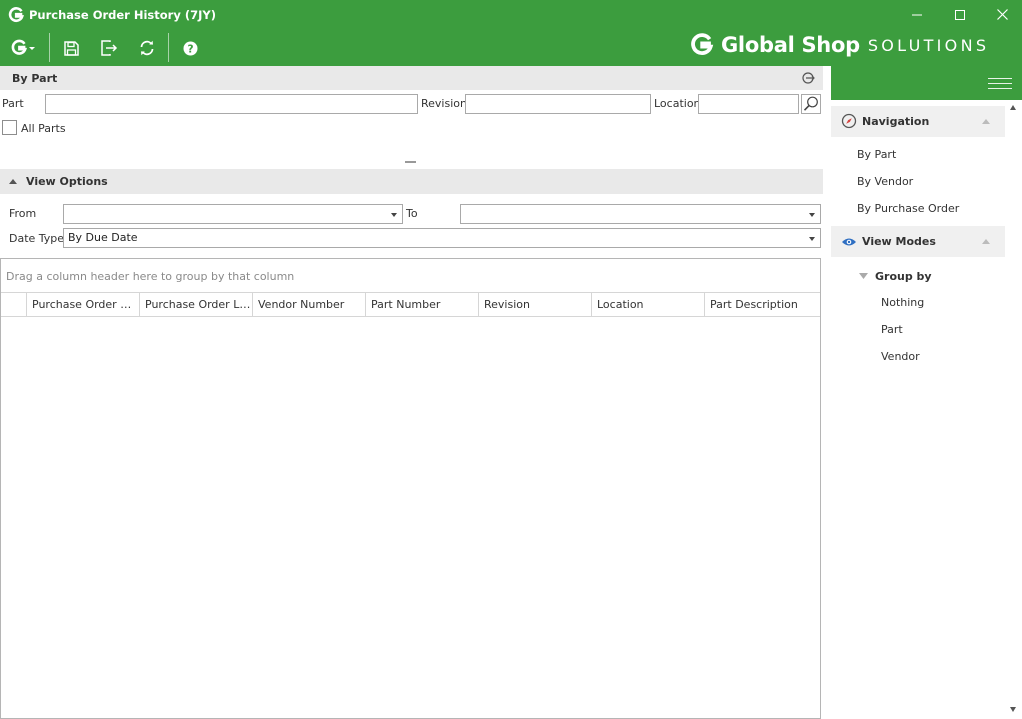  I want to click on brand-global-shop: Global Shop, so click(790, 45).